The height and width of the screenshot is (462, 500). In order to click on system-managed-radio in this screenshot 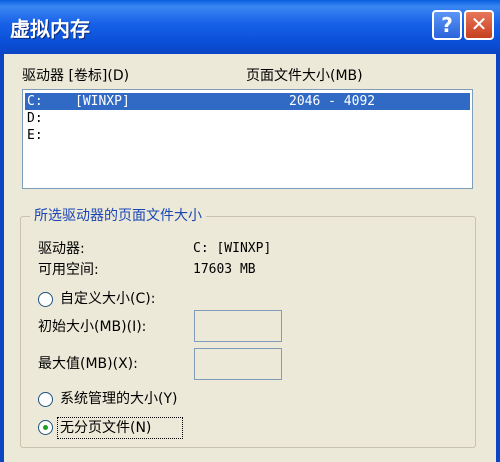, I will do `click(45, 399)`.